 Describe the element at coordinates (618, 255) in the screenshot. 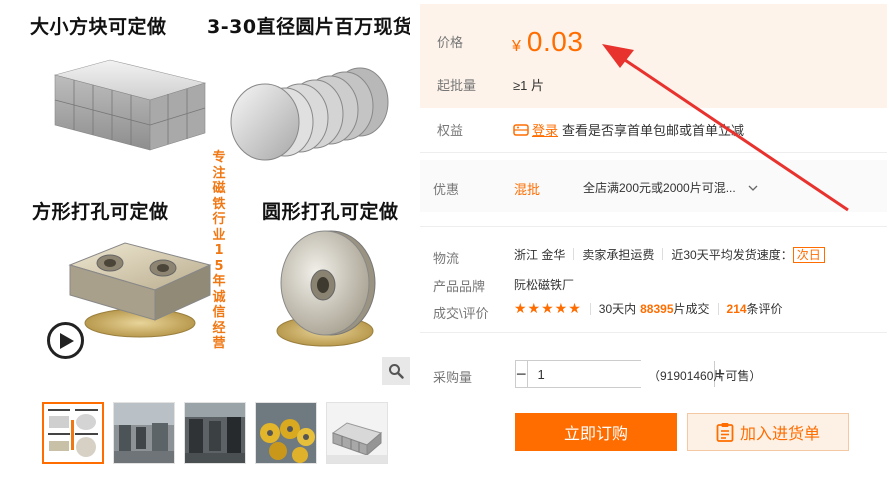

I see `logistics-freight: 卖家承担运费` at that location.